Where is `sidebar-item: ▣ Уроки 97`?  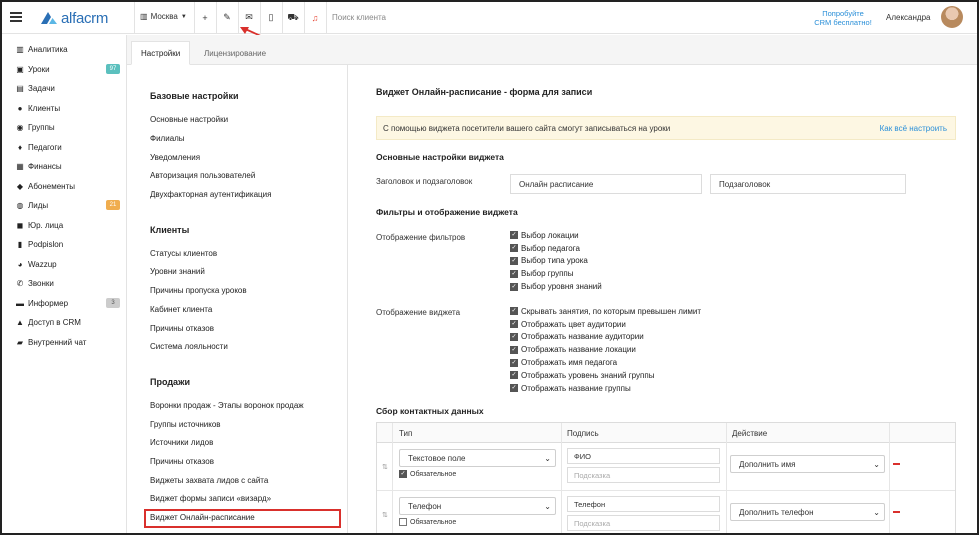
sidebar-item: ▣ Уроки 97 is located at coordinates (64, 70).